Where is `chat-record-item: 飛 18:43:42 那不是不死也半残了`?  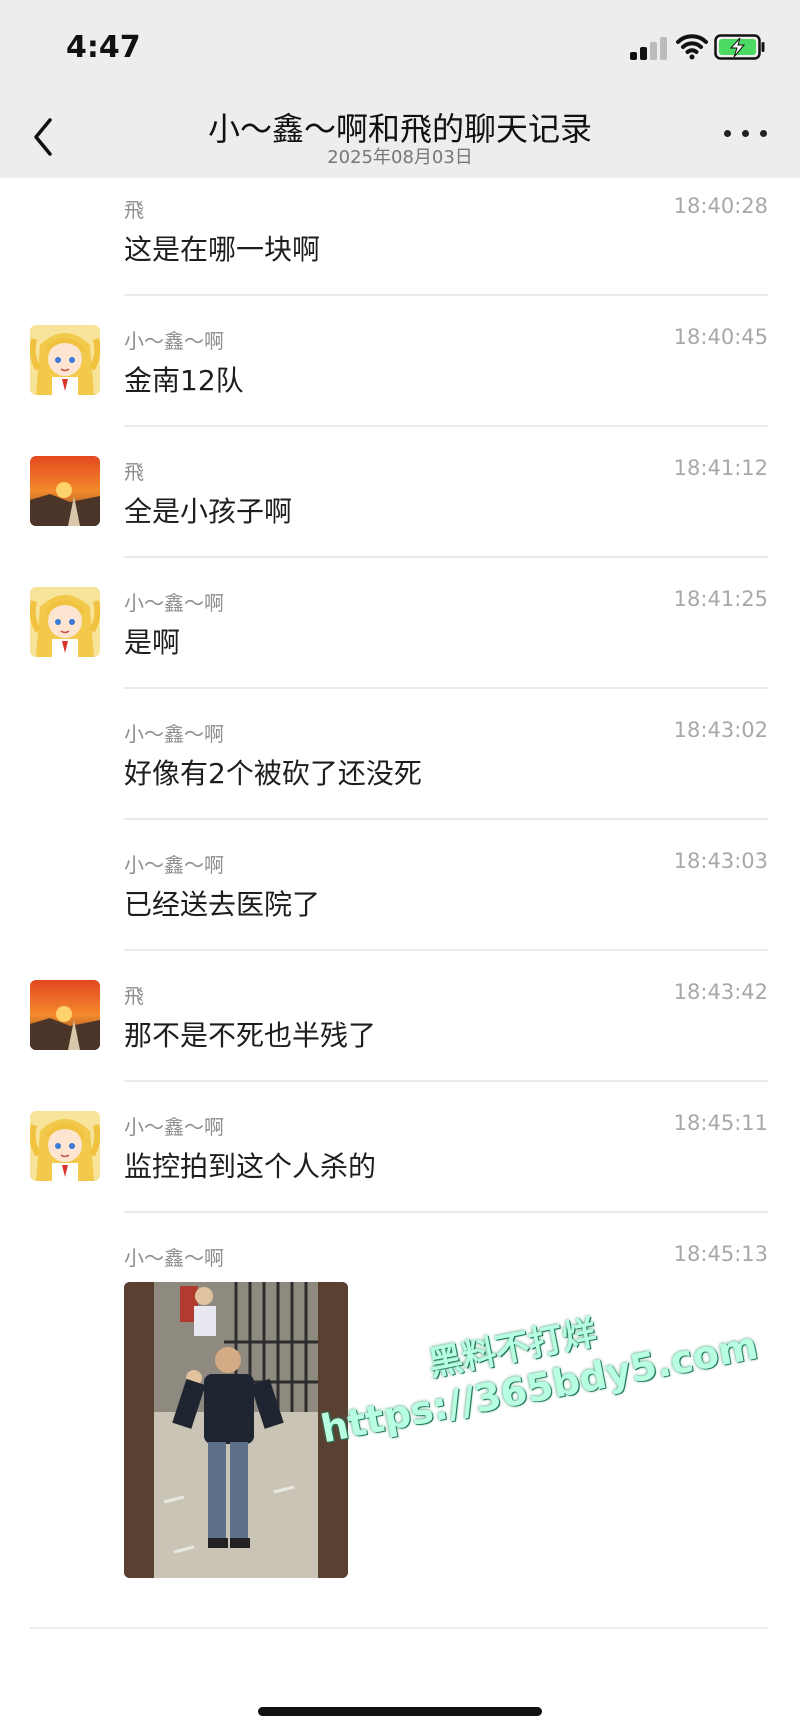
chat-record-item: 飛 18:43:42 那不是不死也半残了 is located at coordinates (400, 1029).